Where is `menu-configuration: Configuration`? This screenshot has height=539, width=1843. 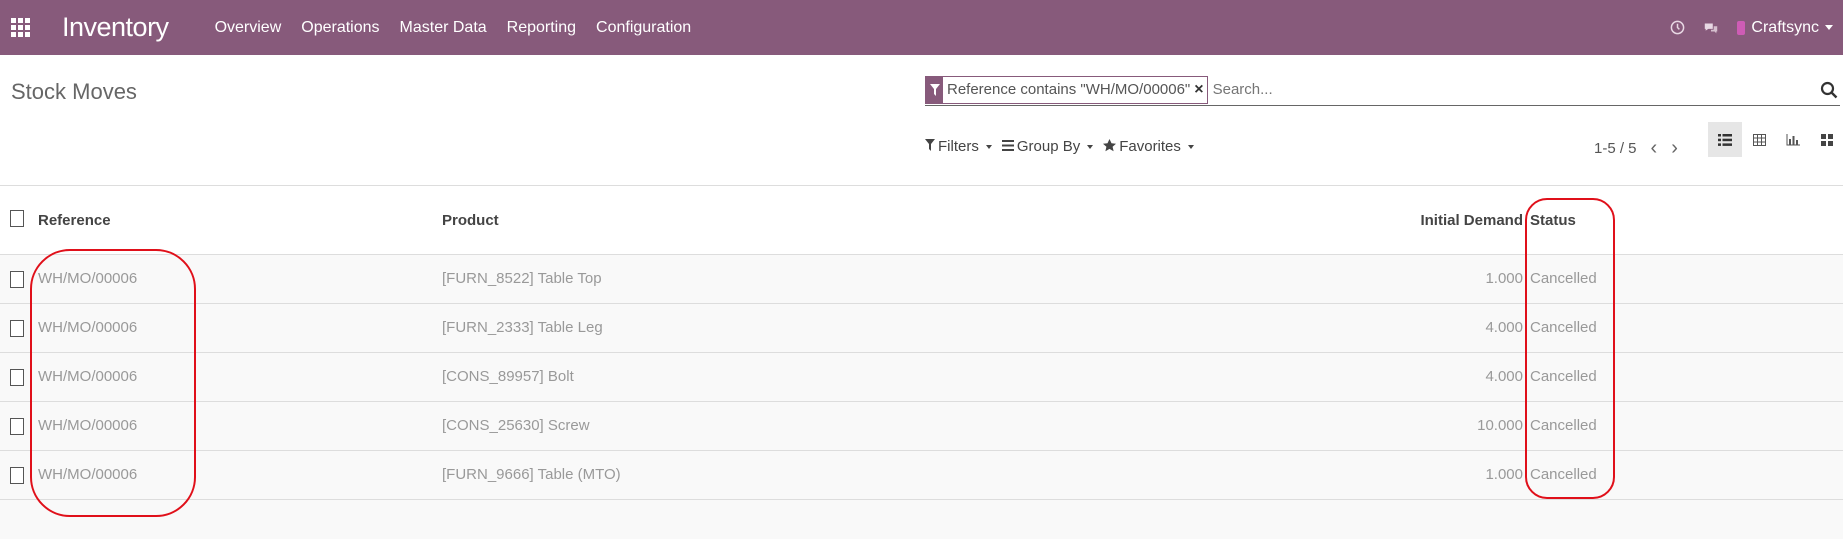
menu-configuration: Configuration is located at coordinates (643, 28).